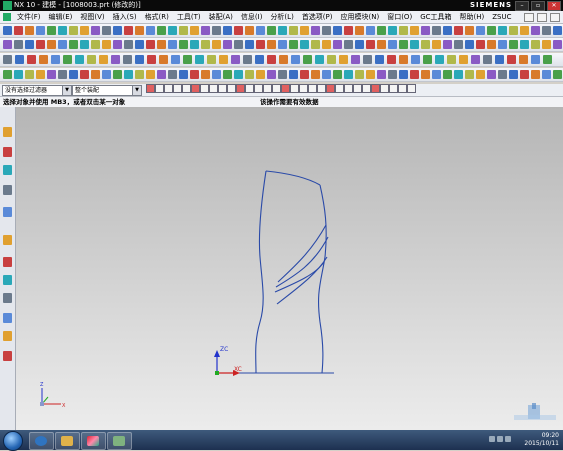 The width and height of the screenshot is (563, 451). I want to click on doc-restore-button, so click(542, 17).